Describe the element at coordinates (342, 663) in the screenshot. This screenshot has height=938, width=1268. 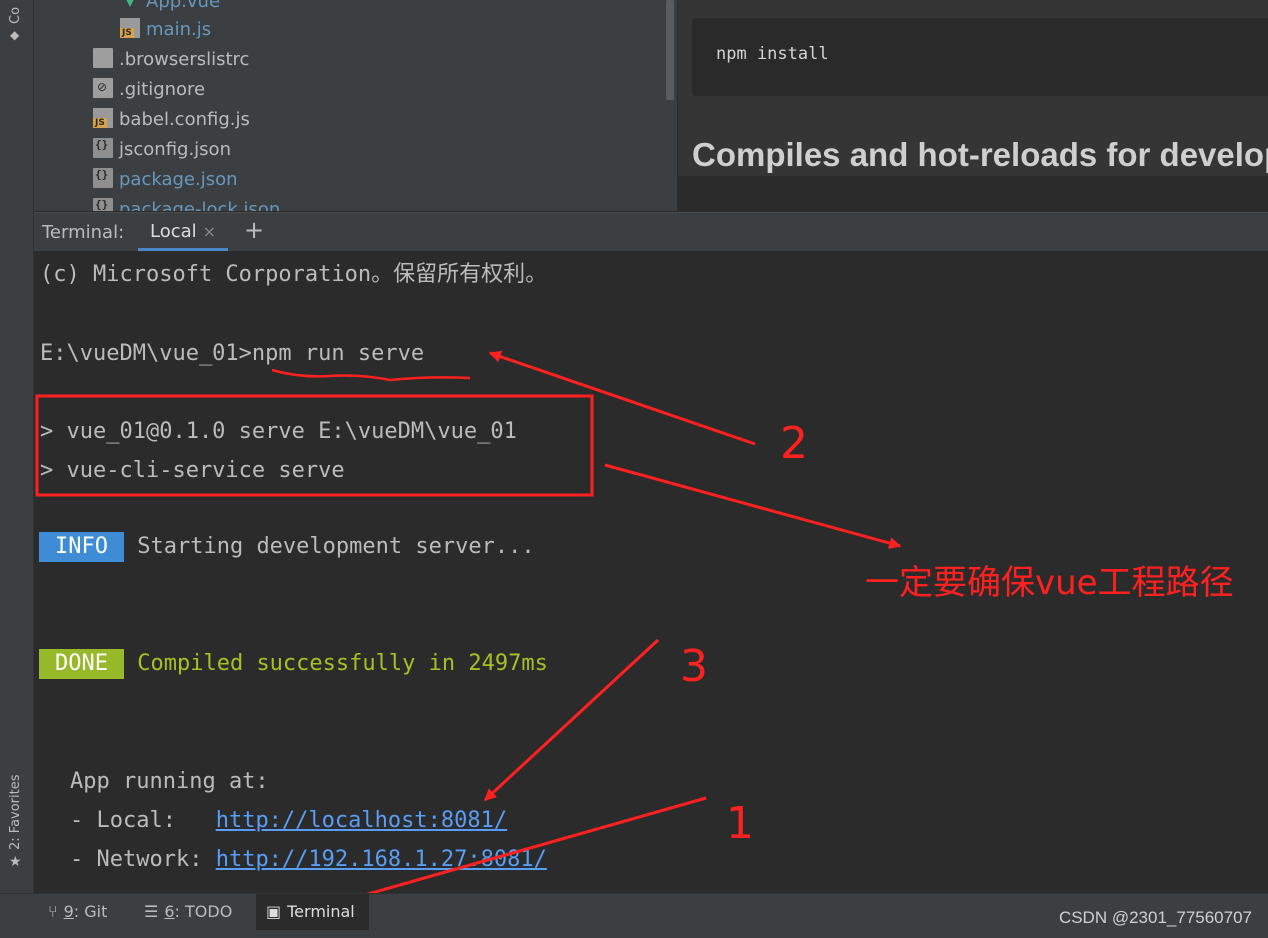
I see `done-text: Compiled successfully in 2497ms` at that location.